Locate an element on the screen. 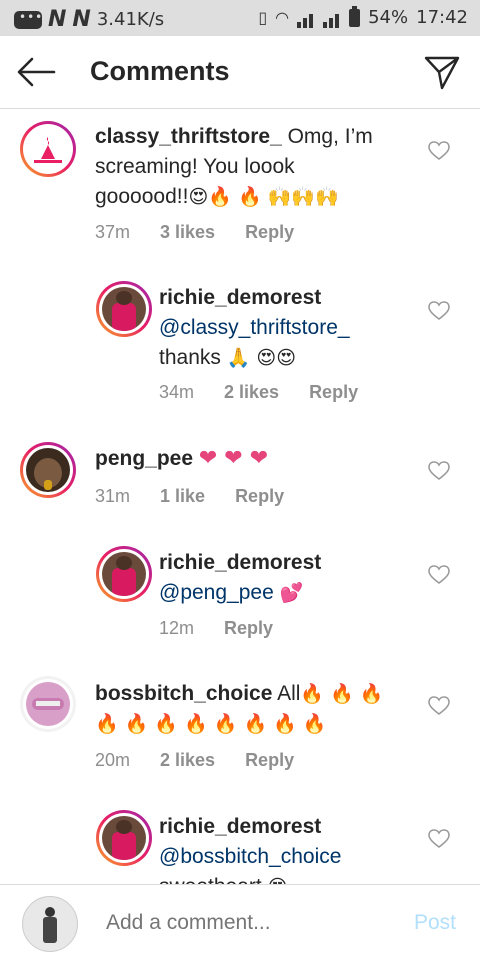 Image resolution: width=480 pixels, height=961 pixels. vibrate-icon: ▯ is located at coordinates (263, 17).